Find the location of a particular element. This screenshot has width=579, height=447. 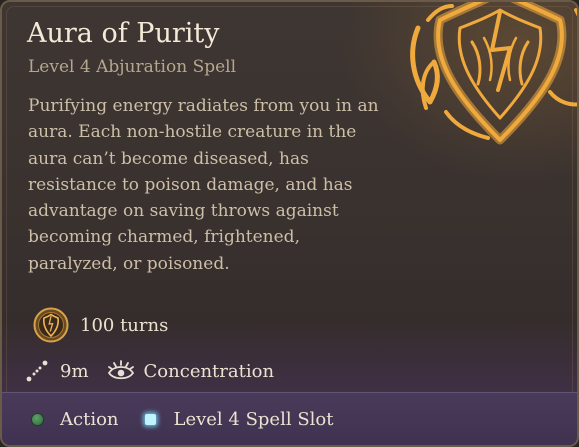

abjuration-shield-emblem-icon is located at coordinates (493, 73).